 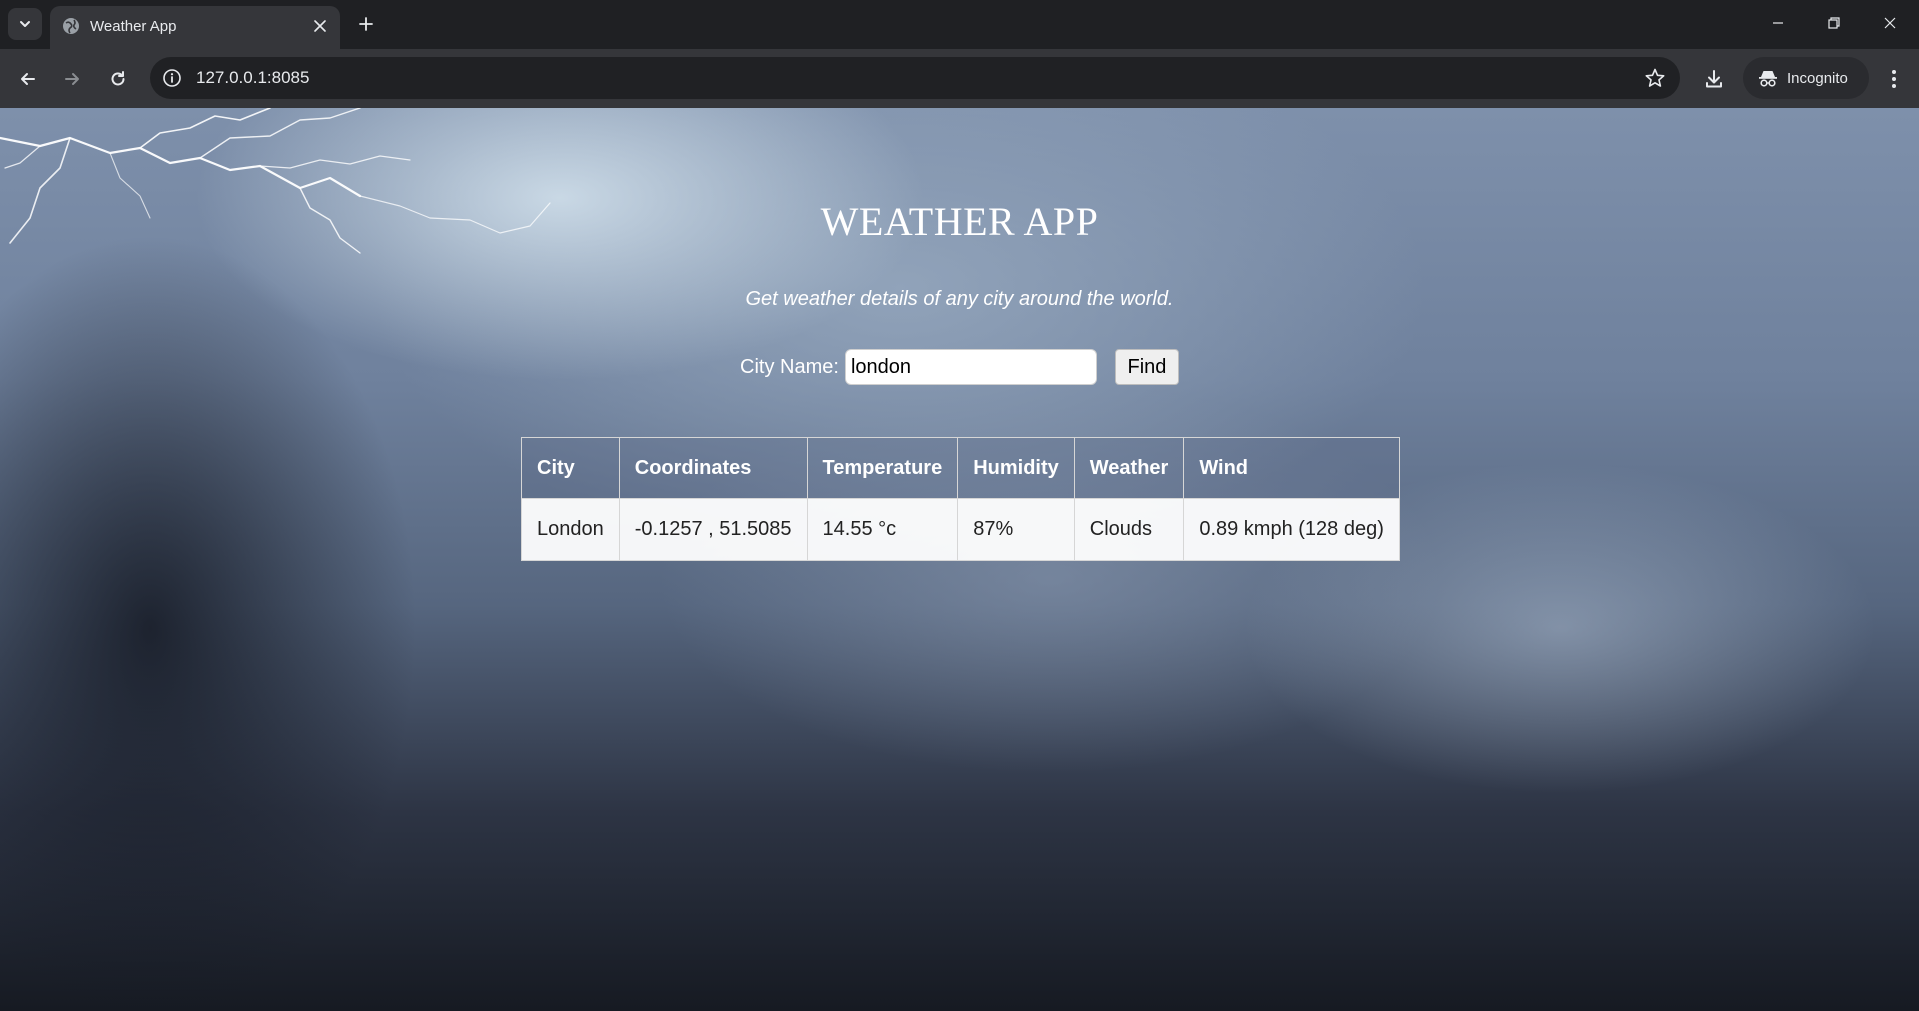 I want to click on tab-search-button, so click(x=25, y=24).